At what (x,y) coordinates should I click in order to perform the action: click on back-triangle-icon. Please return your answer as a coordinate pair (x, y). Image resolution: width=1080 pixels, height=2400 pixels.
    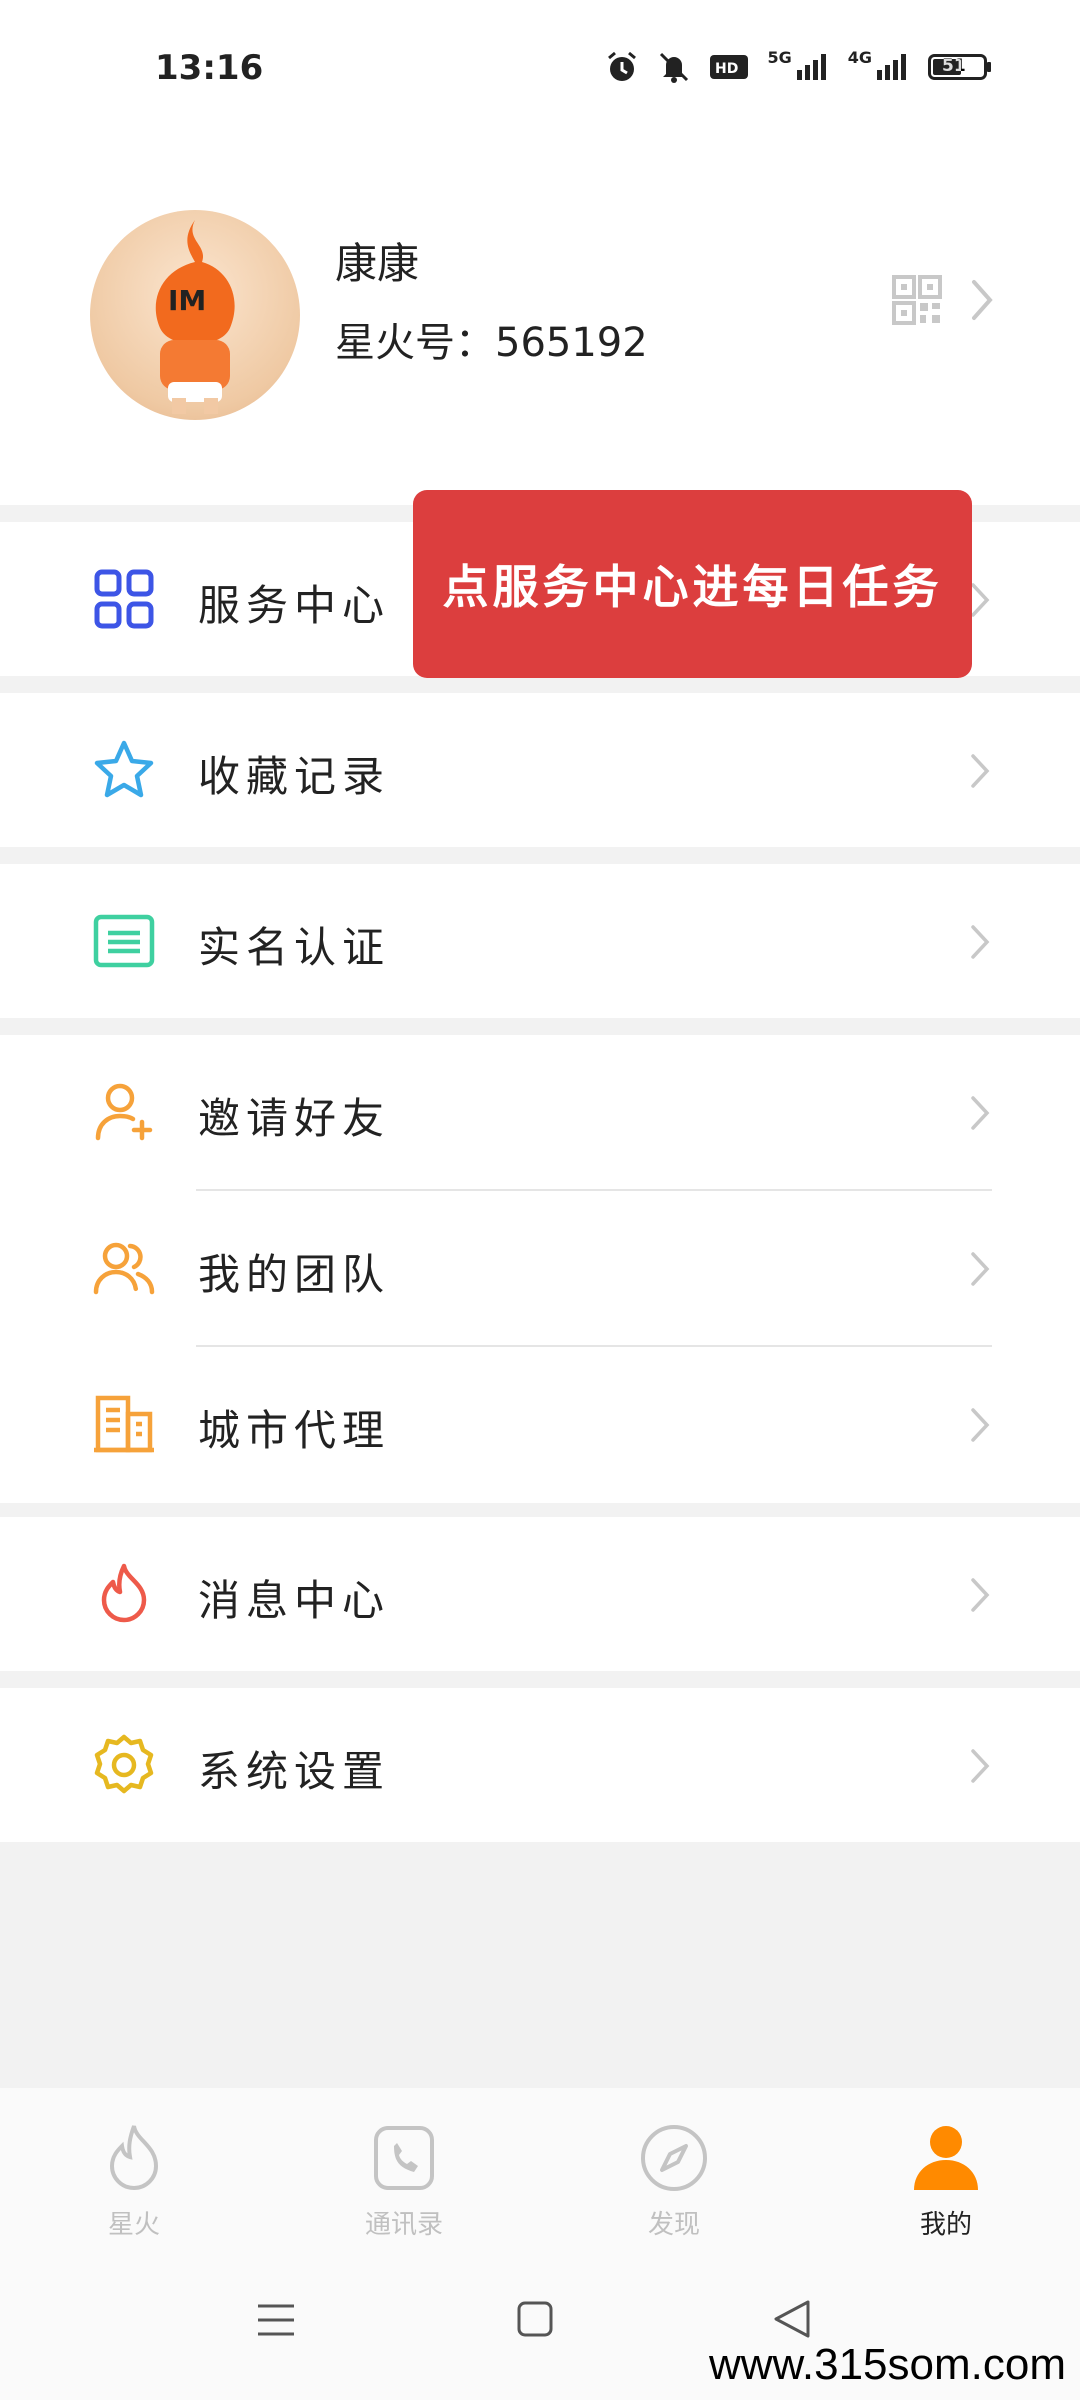
    Looking at the image, I should click on (792, 2319).